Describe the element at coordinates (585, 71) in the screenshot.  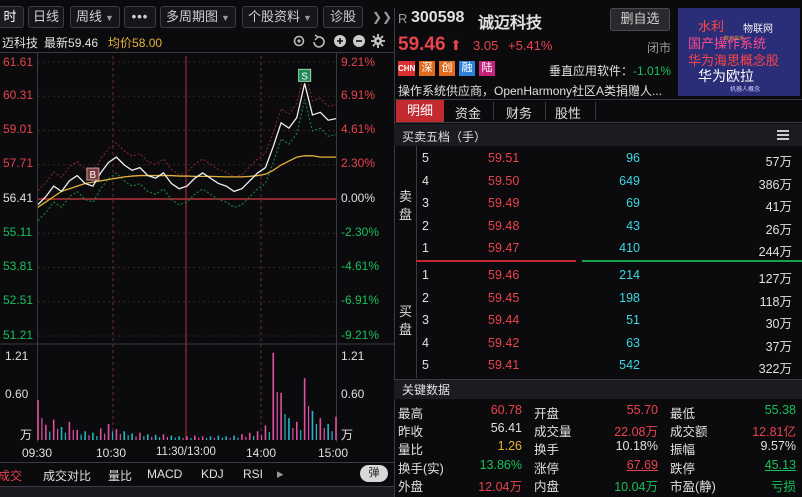
I see `sector-label: 垂直应用软件` at that location.